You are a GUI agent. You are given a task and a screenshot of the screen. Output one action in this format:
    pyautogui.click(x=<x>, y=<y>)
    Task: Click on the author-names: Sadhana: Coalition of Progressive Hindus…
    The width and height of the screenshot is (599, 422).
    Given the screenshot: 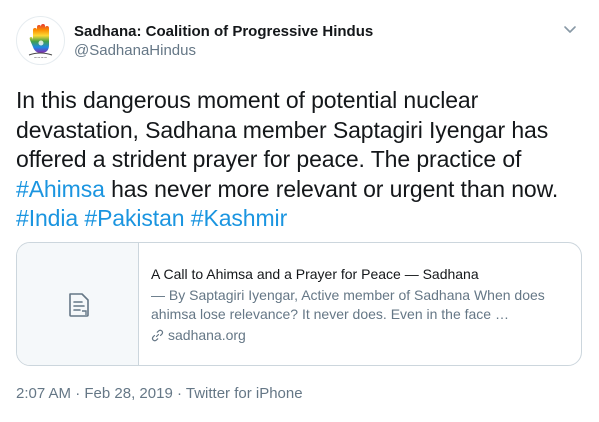 What is the action you would take?
    pyautogui.click(x=223, y=42)
    